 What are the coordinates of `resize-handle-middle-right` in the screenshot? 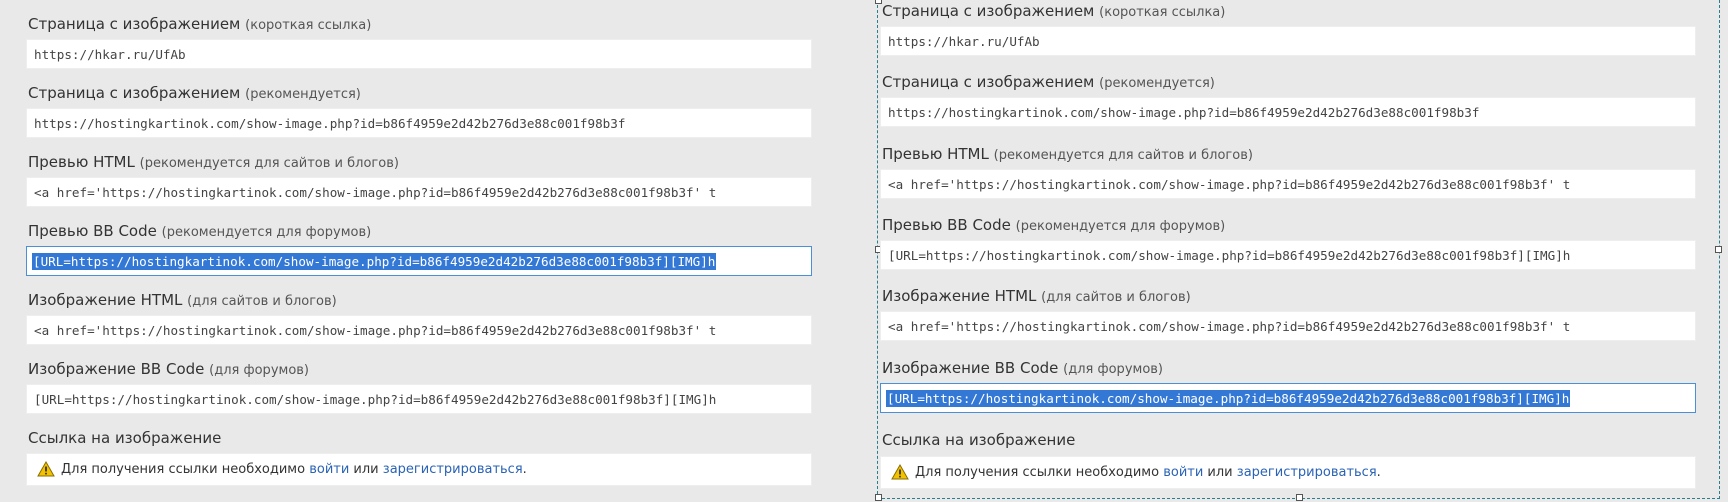 It's located at (1718, 249).